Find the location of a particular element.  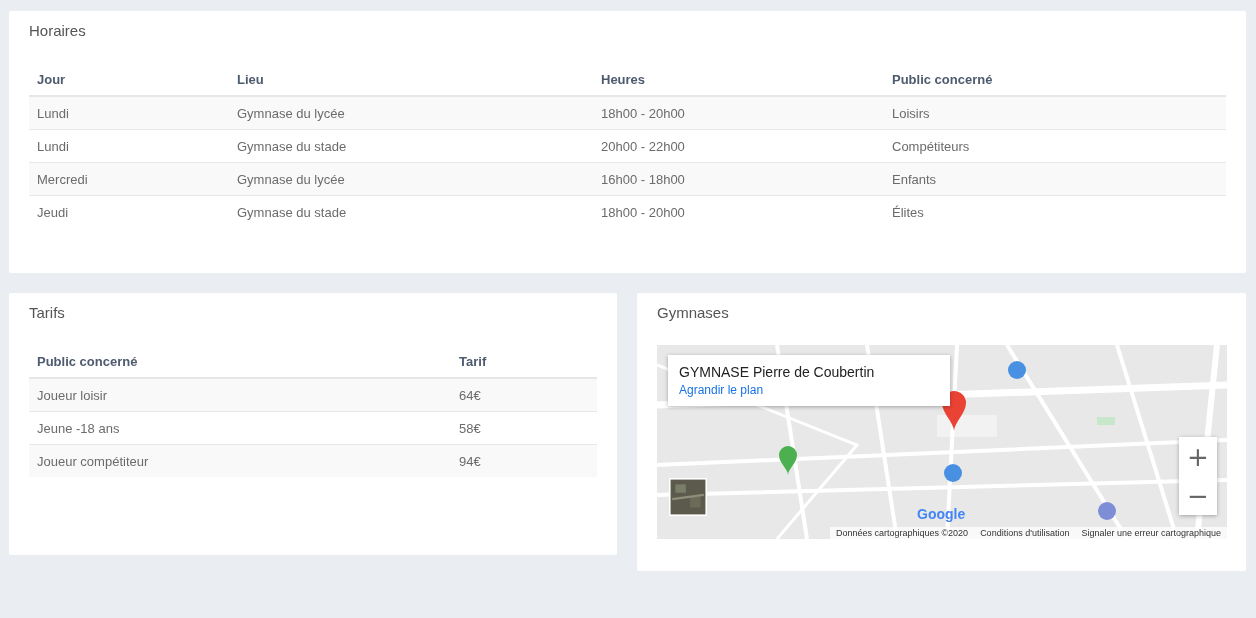

google-logo: Google is located at coordinates (941, 514).